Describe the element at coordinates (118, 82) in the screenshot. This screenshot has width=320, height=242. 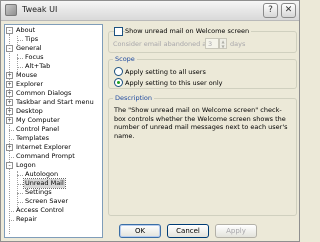
I see `this-user-radio` at that location.